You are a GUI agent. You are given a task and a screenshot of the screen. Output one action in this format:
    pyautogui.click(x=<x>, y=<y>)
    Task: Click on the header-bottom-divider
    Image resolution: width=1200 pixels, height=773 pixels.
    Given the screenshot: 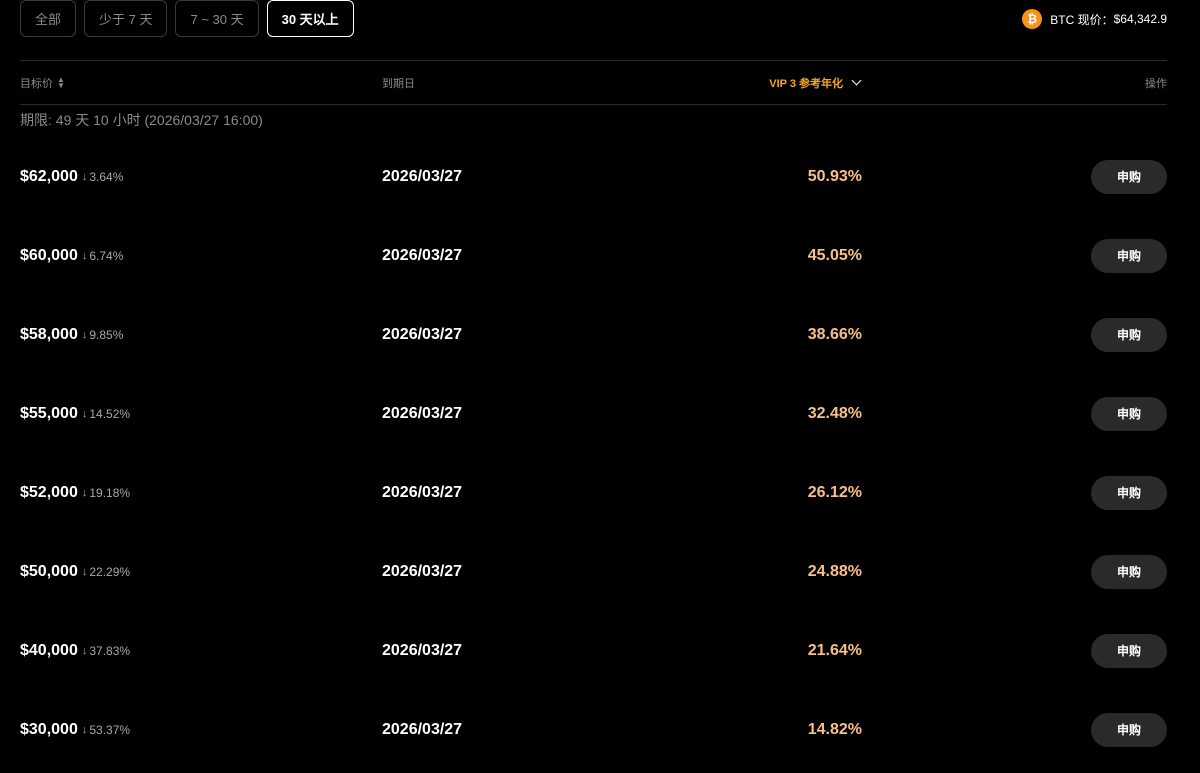 What is the action you would take?
    pyautogui.click(x=593, y=104)
    